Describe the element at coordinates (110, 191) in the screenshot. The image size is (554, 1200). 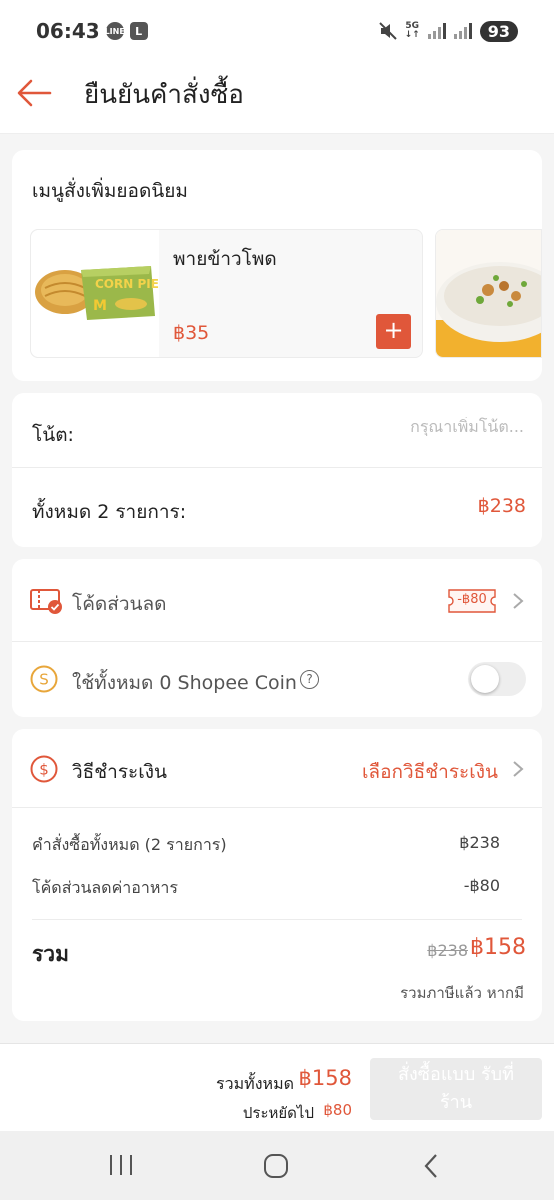
I see `popular-menu-title: เมนูสั่งเพิ่มยอดนิยม` at that location.